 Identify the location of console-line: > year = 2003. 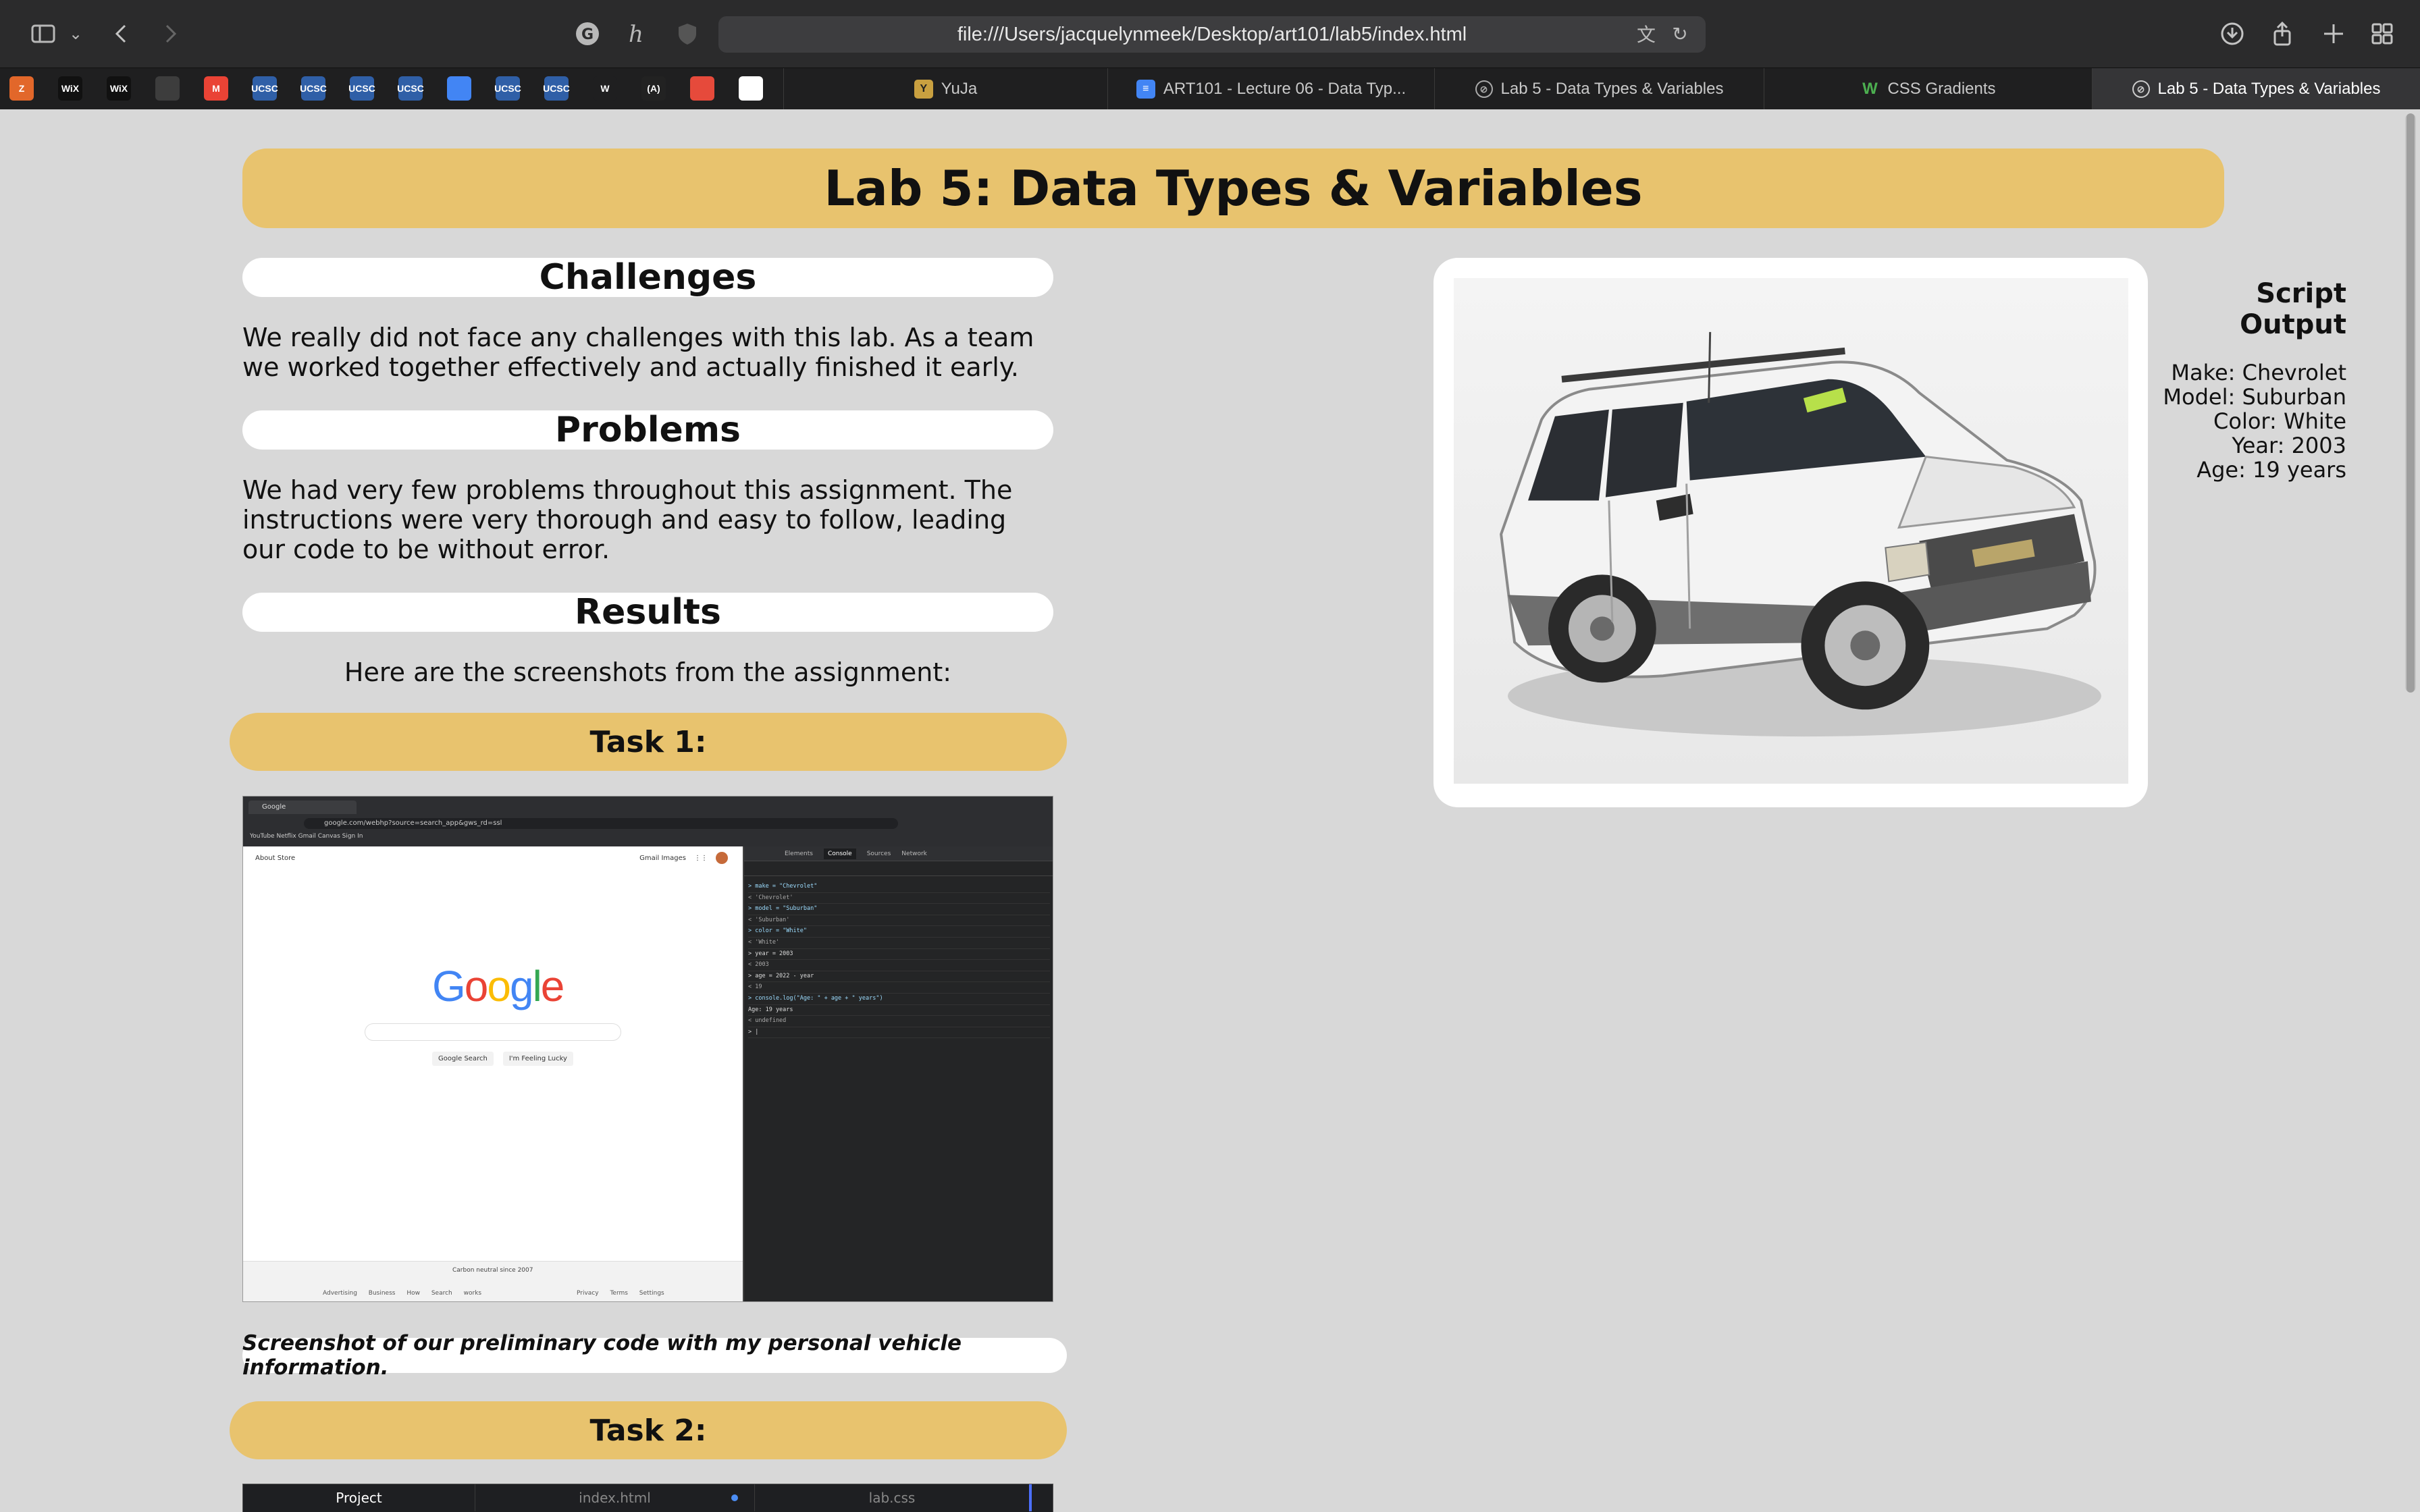
(899, 955).